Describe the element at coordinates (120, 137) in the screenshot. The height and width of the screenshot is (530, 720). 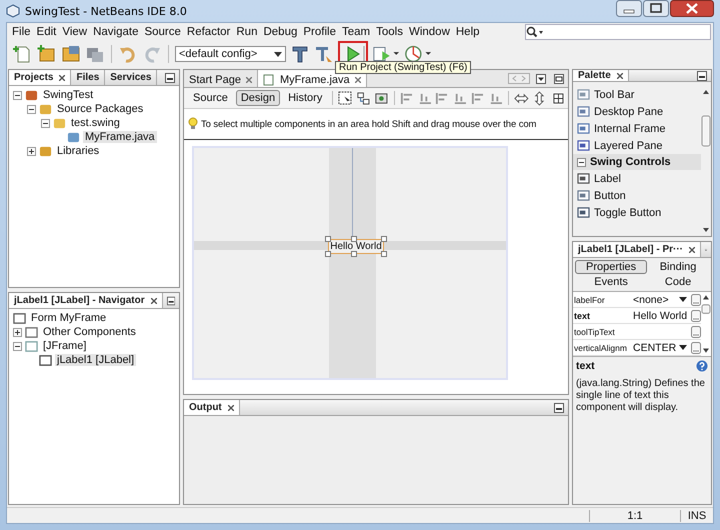
I see `tree-item: MyFrame.java` at that location.